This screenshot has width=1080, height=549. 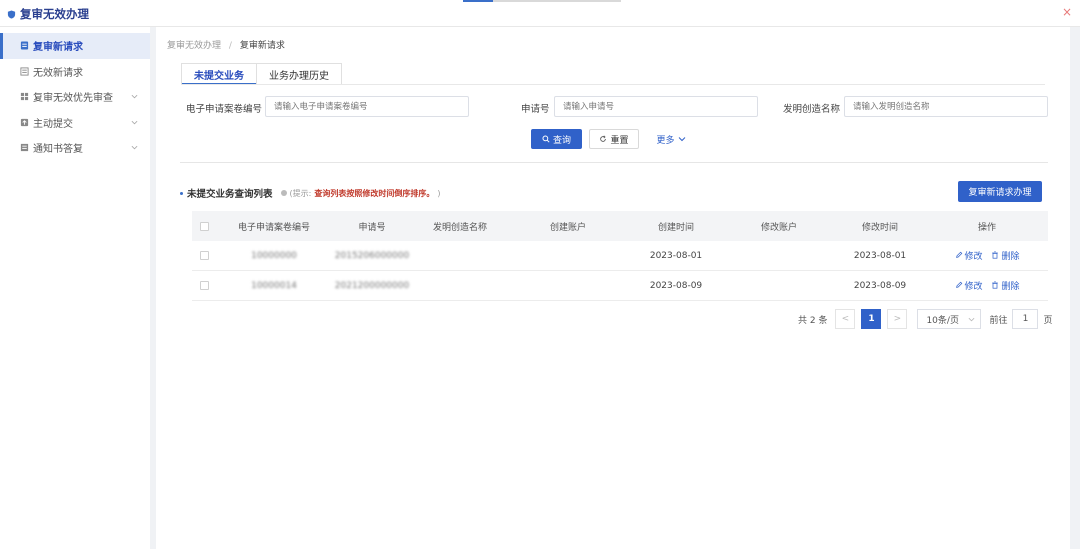 I want to click on search-icon, so click(x=546, y=139).